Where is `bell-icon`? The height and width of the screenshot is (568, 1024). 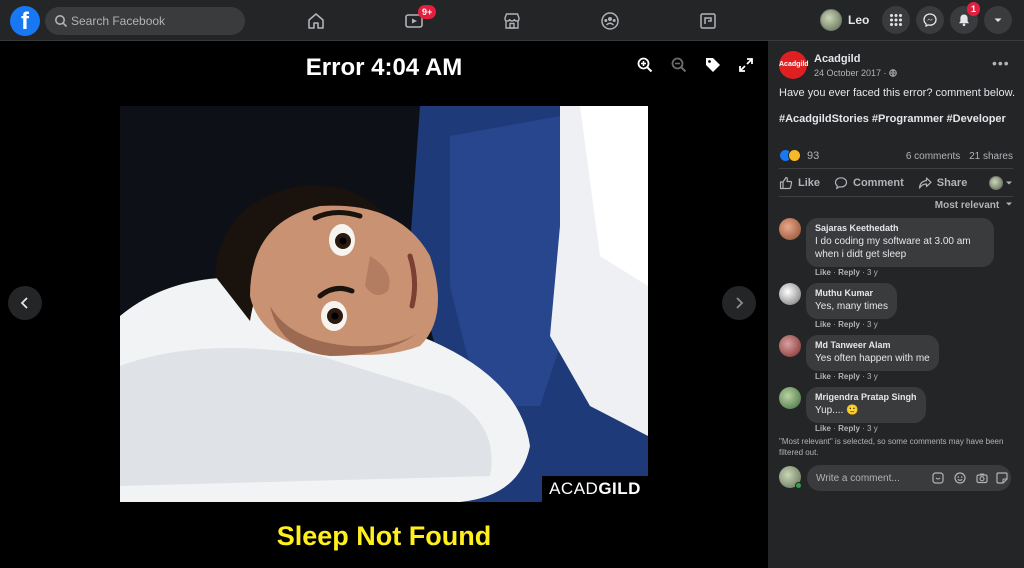 bell-icon is located at coordinates (964, 20).